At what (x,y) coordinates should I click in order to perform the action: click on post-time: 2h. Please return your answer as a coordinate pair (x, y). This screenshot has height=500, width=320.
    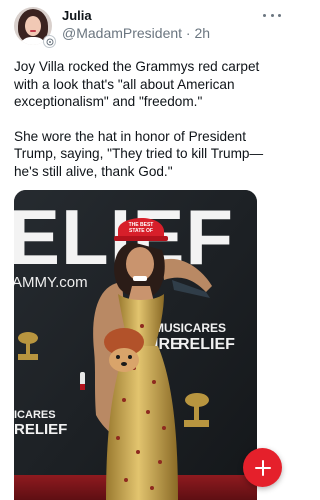
    Looking at the image, I should click on (202, 33).